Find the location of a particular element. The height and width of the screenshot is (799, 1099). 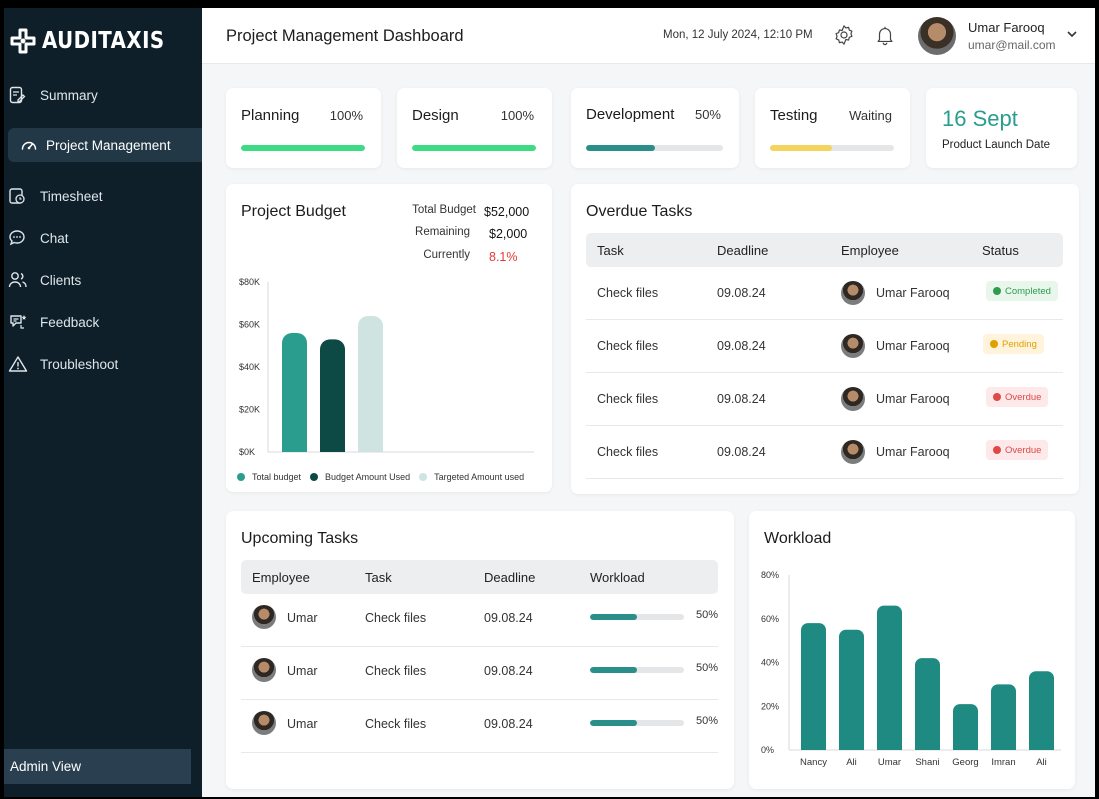

sidebar-item-feedback: Feedback is located at coordinates (105, 322).